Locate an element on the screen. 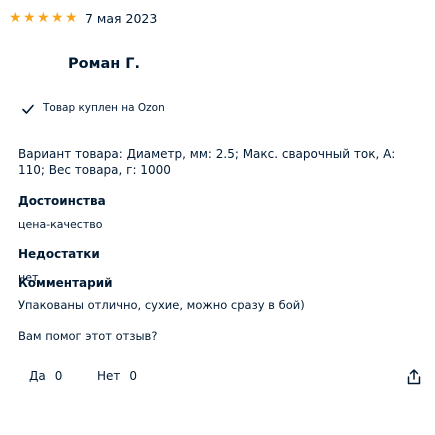 The image size is (435, 435). purchased-badge: Товар куплен на Ozon is located at coordinates (97, 108).